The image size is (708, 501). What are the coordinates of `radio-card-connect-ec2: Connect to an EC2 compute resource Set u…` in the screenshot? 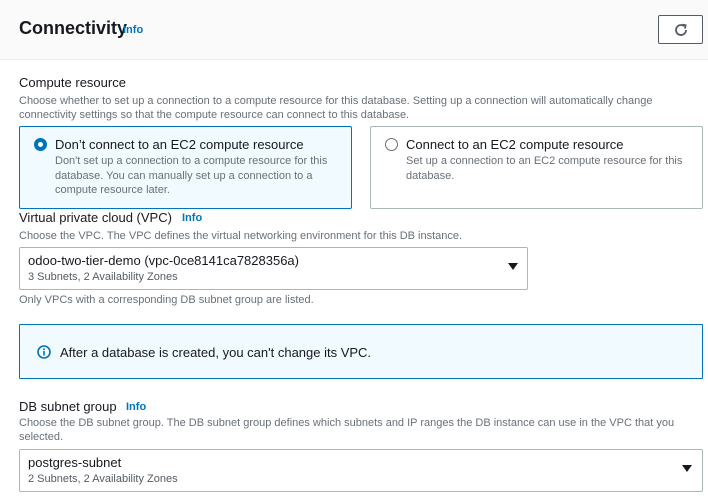 It's located at (536, 167).